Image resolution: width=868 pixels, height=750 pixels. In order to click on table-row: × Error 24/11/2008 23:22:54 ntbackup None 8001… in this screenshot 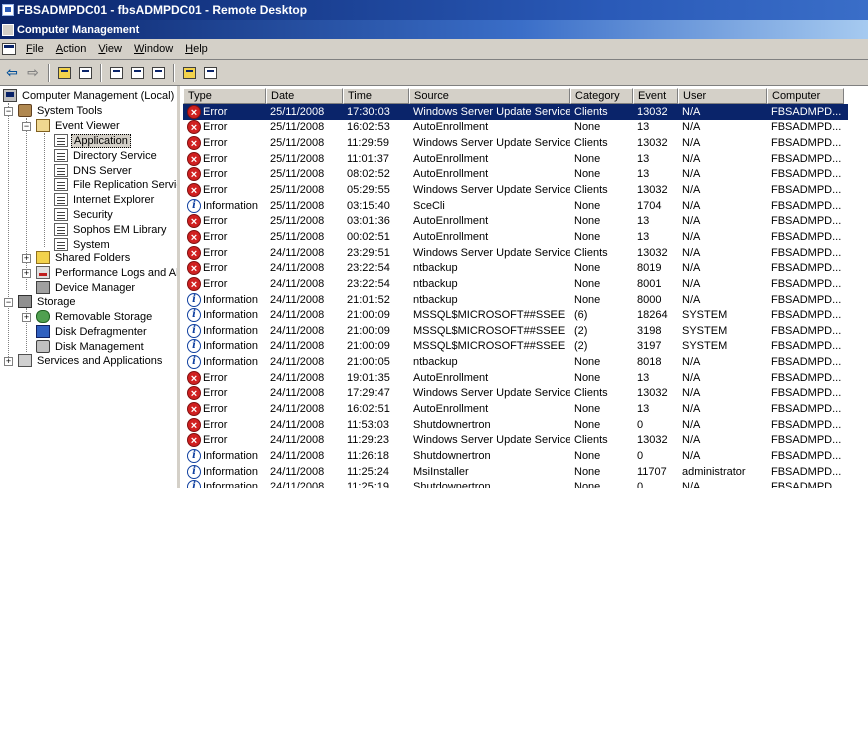, I will do `click(515, 284)`.